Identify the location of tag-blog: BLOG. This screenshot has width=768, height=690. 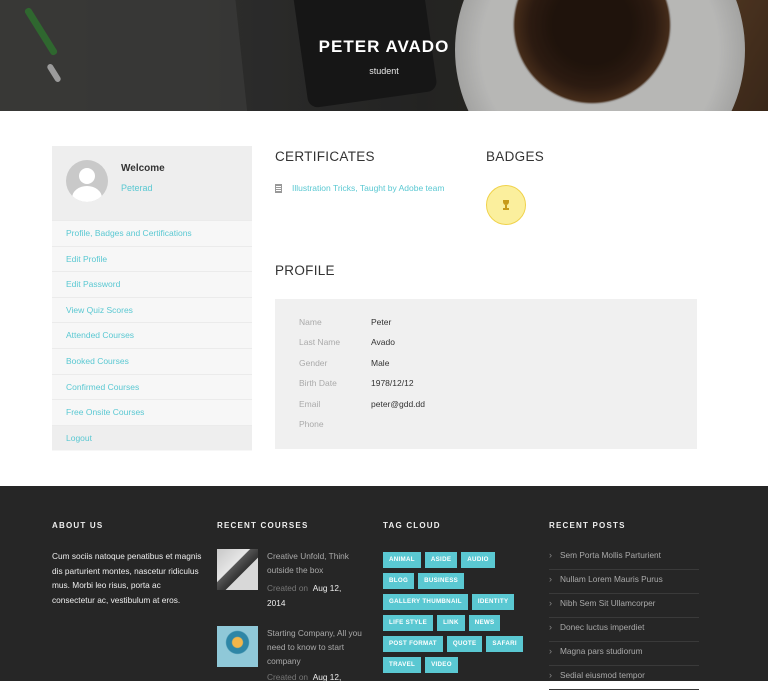
(399, 581).